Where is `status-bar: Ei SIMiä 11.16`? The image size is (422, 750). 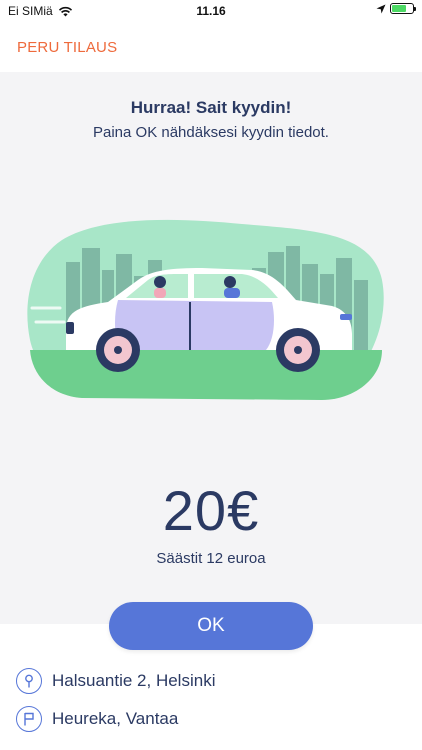
status-bar: Ei SIMiä 11.16 is located at coordinates (211, 11).